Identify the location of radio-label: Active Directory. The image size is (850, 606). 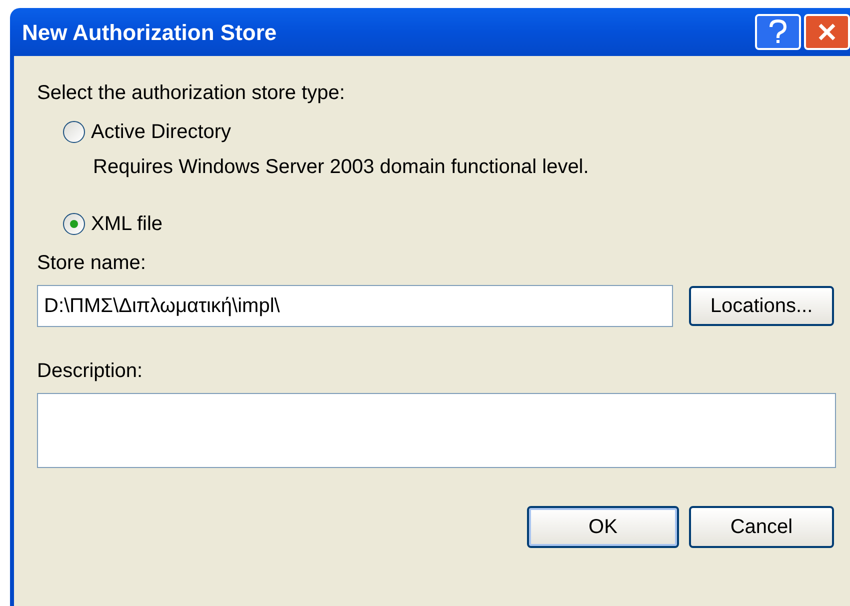
(161, 132).